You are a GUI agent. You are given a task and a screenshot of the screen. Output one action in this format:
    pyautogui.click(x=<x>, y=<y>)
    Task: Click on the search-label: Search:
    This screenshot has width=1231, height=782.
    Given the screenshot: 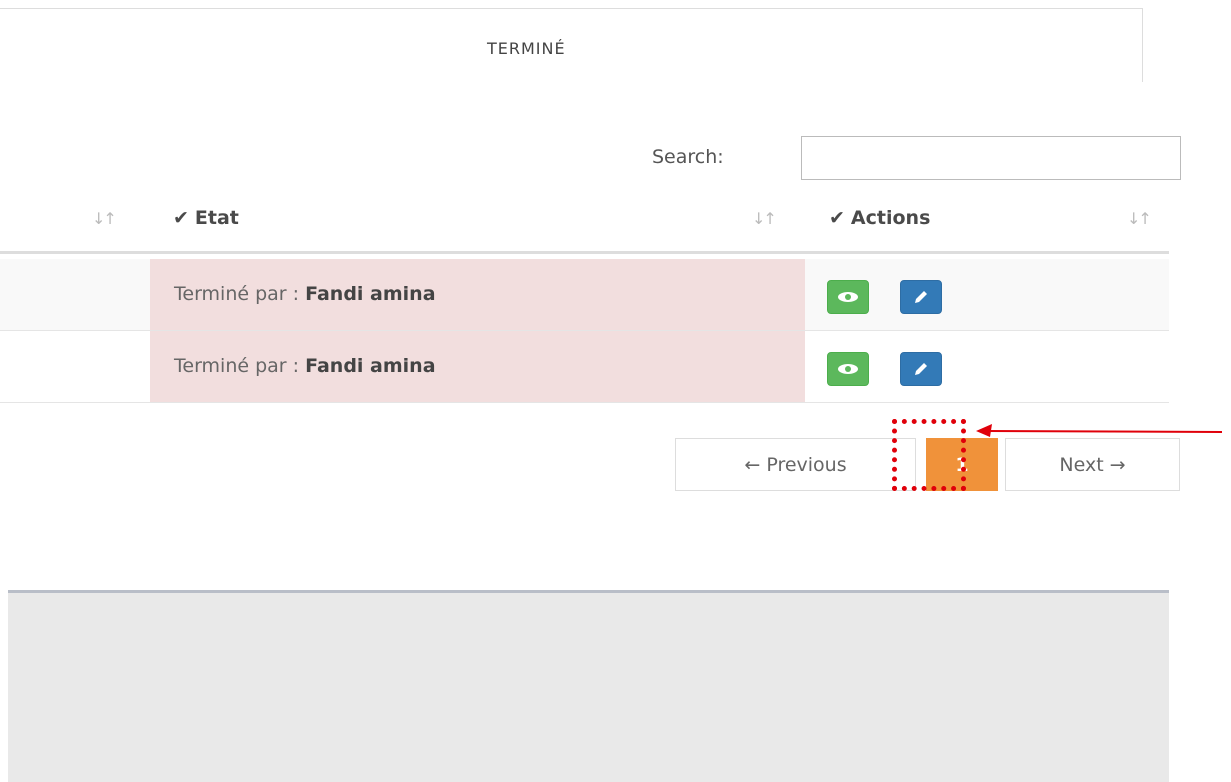 What is the action you would take?
    pyautogui.click(x=688, y=157)
    